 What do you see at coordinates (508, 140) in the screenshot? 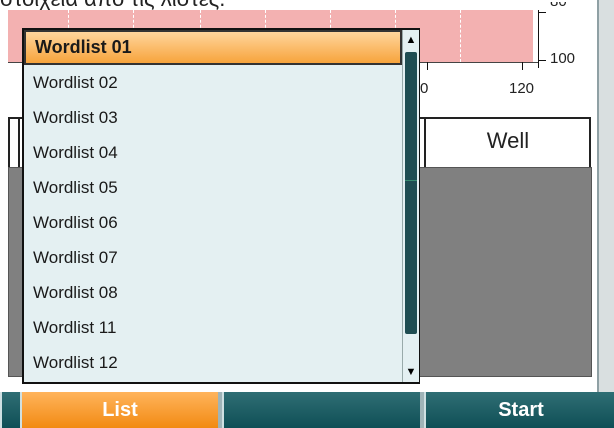
I see `well-column-header: Well` at bounding box center [508, 140].